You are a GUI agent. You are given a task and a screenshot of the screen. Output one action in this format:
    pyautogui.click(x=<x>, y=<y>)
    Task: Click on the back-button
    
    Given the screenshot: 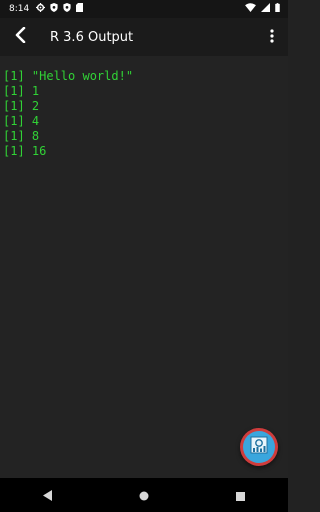 What is the action you would take?
    pyautogui.click(x=20, y=37)
    